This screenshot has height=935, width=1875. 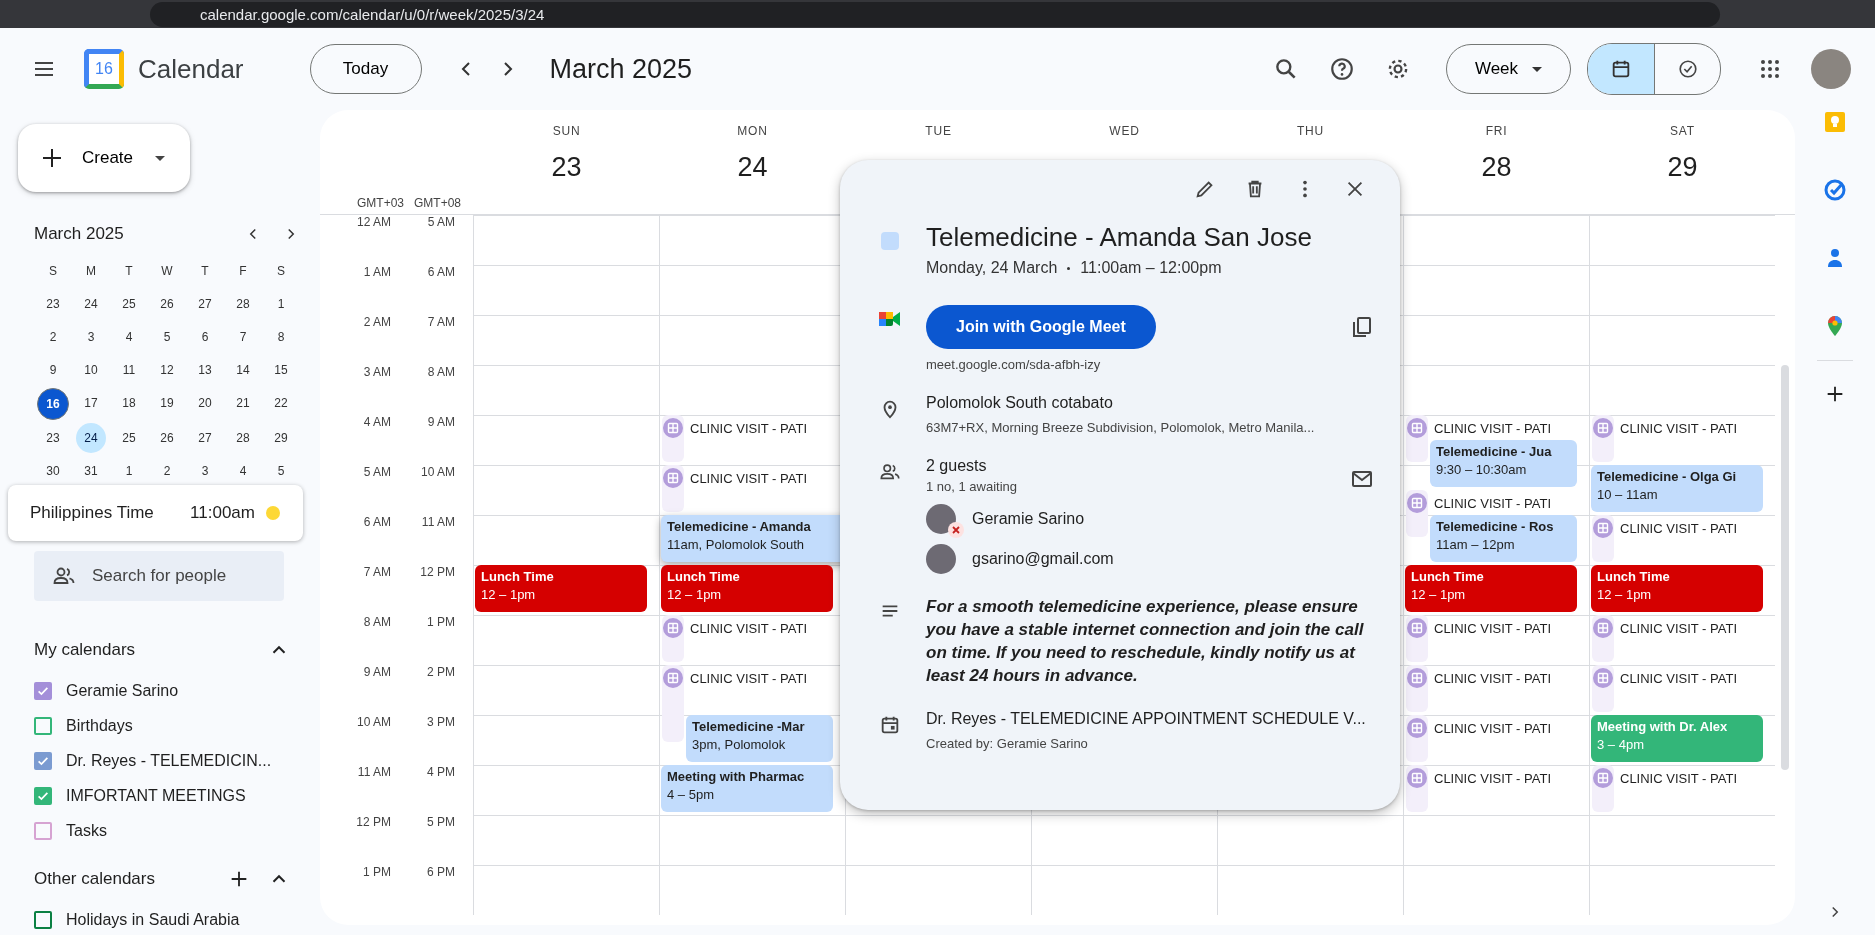 What do you see at coordinates (167, 403) in the screenshot?
I see `mini-calendar-day: 19` at bounding box center [167, 403].